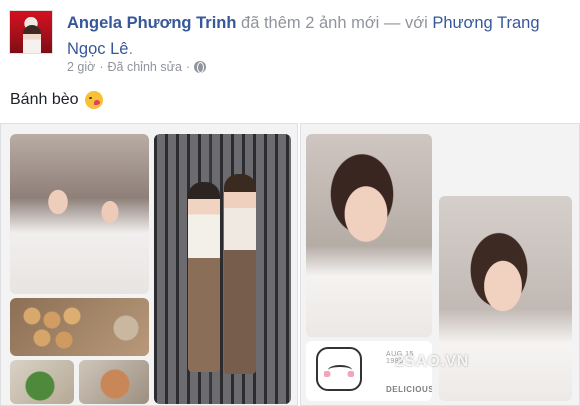 This screenshot has height=406, width=580. Describe the element at coordinates (114, 382) in the screenshot. I see `pancake-dish-tile` at that location.